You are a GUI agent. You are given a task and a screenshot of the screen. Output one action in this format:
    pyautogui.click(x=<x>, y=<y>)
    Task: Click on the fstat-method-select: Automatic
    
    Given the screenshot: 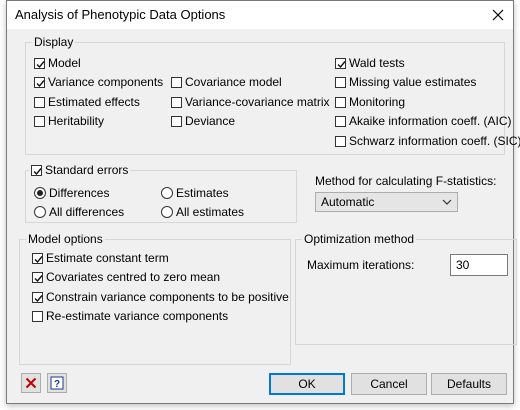 What is the action you would take?
    pyautogui.click(x=386, y=202)
    